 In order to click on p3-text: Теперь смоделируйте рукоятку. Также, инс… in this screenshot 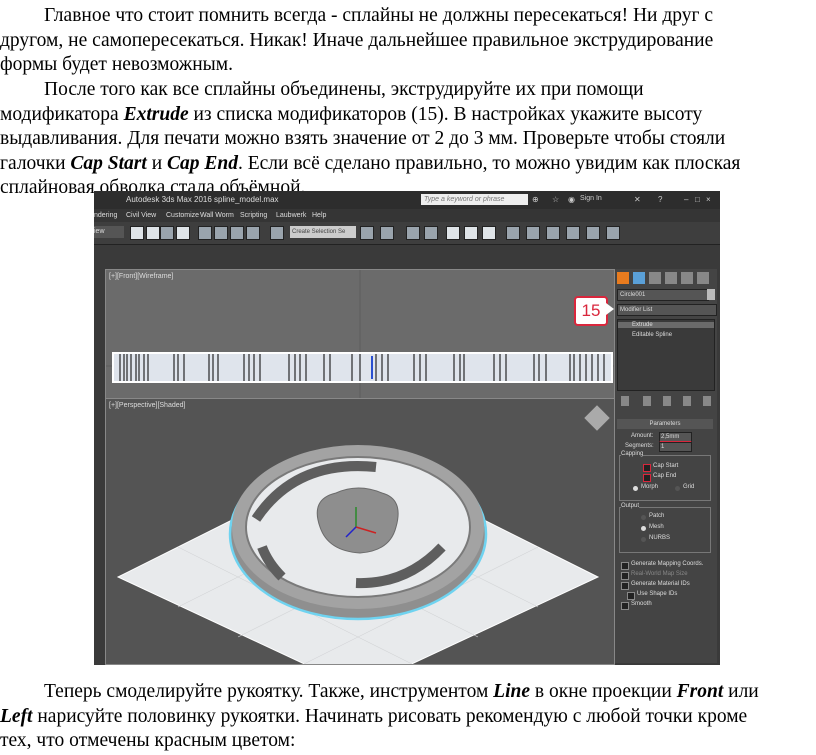, I will do `click(269, 691)`.